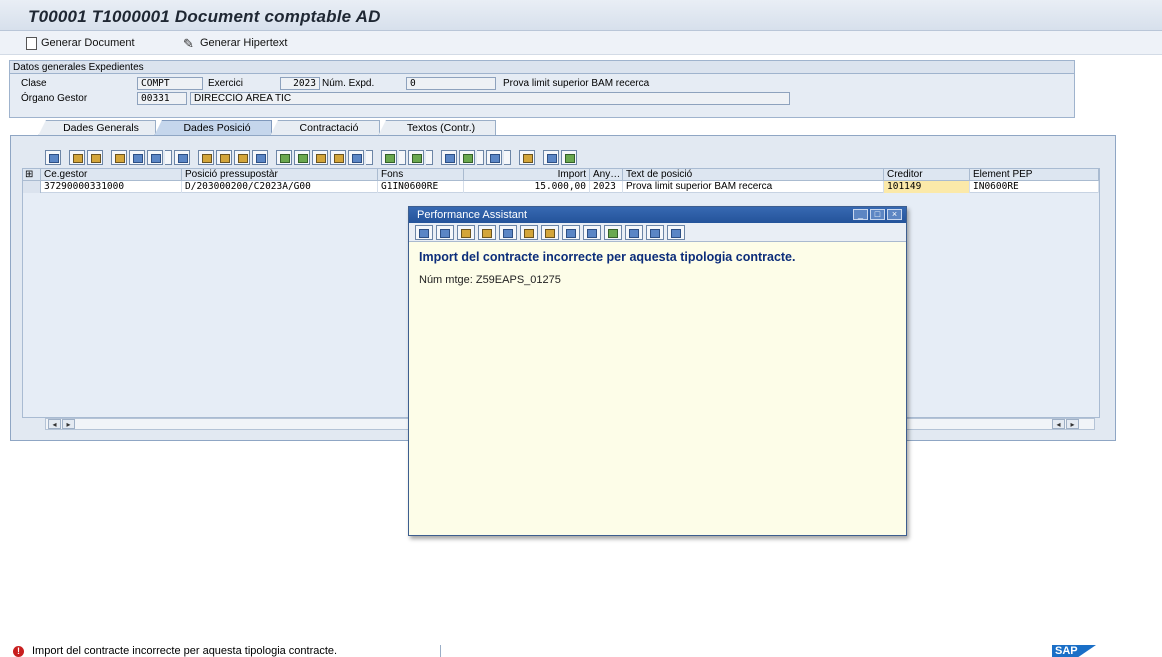 The height and width of the screenshot is (657, 1162). What do you see at coordinates (606, 187) in the screenshot?
I see `cell-any: 2023` at bounding box center [606, 187].